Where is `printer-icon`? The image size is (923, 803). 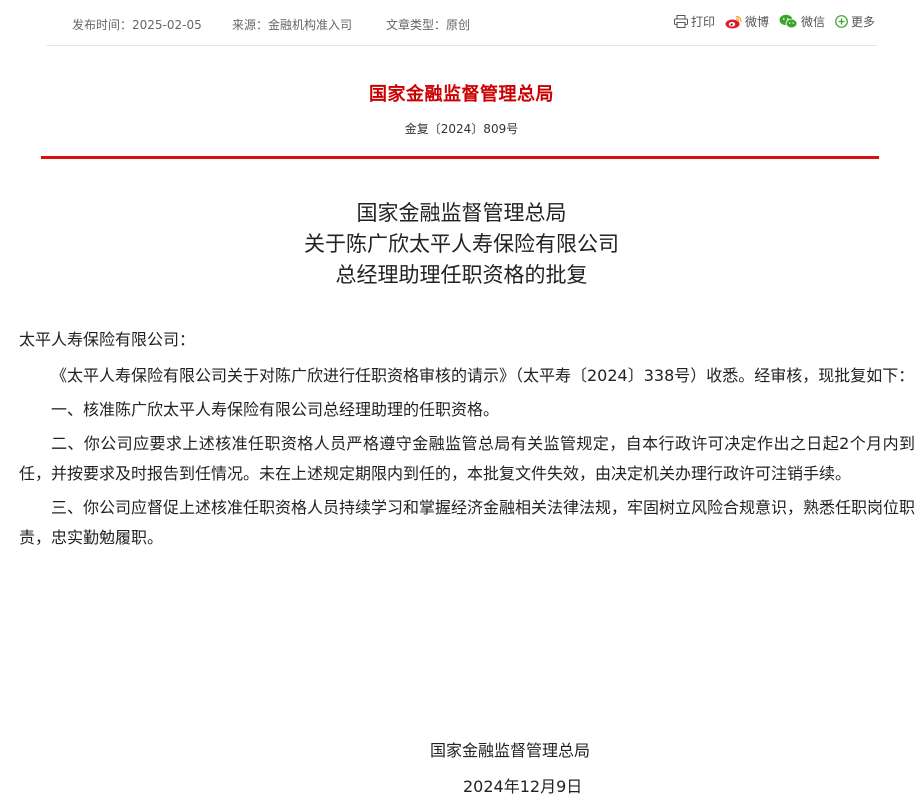
printer-icon is located at coordinates (680, 21).